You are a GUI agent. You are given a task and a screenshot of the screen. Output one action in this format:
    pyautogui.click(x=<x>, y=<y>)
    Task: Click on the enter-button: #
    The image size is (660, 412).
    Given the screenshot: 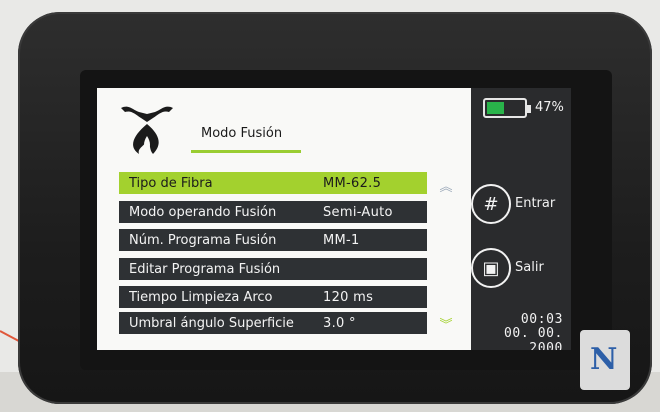 What is the action you would take?
    pyautogui.click(x=491, y=204)
    